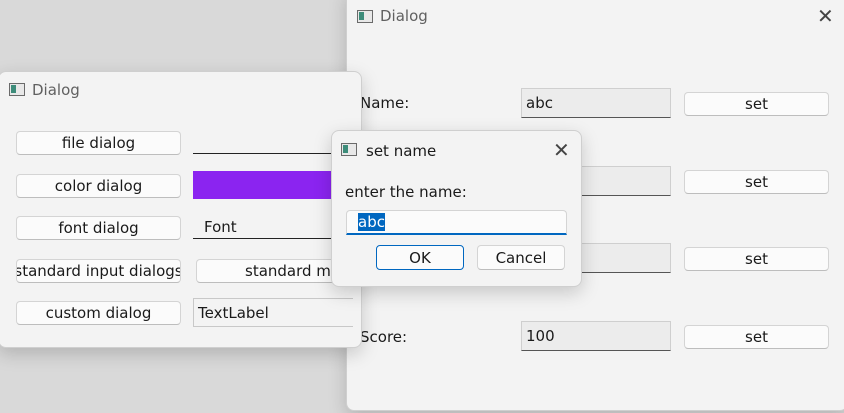 The height and width of the screenshot is (413, 844). What do you see at coordinates (406, 192) in the screenshot?
I see `prompt-label: enter the name:` at bounding box center [406, 192].